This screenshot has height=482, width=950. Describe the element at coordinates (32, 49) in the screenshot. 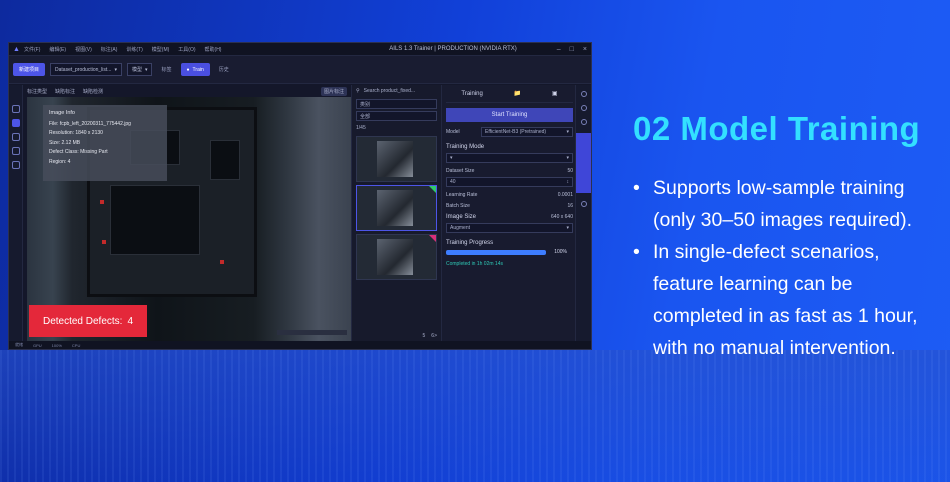

I see `menu-file: 文件(F)` at that location.